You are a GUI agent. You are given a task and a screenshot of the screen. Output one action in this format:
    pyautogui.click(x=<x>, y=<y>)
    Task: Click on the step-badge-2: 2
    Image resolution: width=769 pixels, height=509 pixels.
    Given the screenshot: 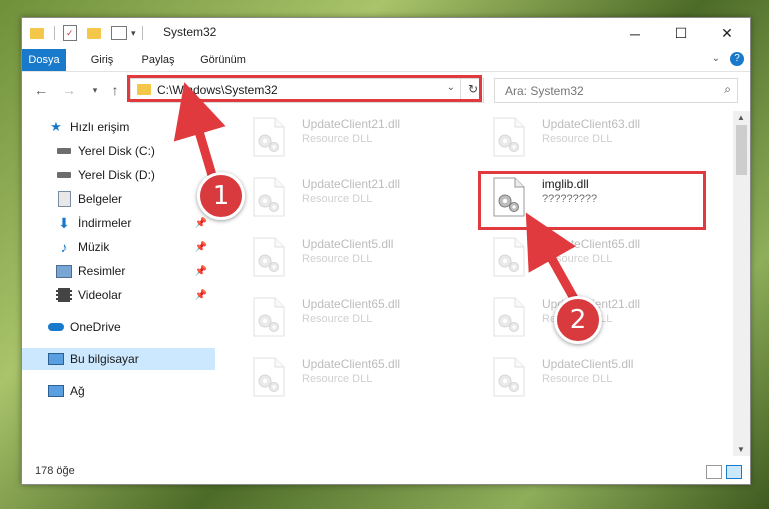 What is the action you would take?
    pyautogui.click(x=578, y=320)
    